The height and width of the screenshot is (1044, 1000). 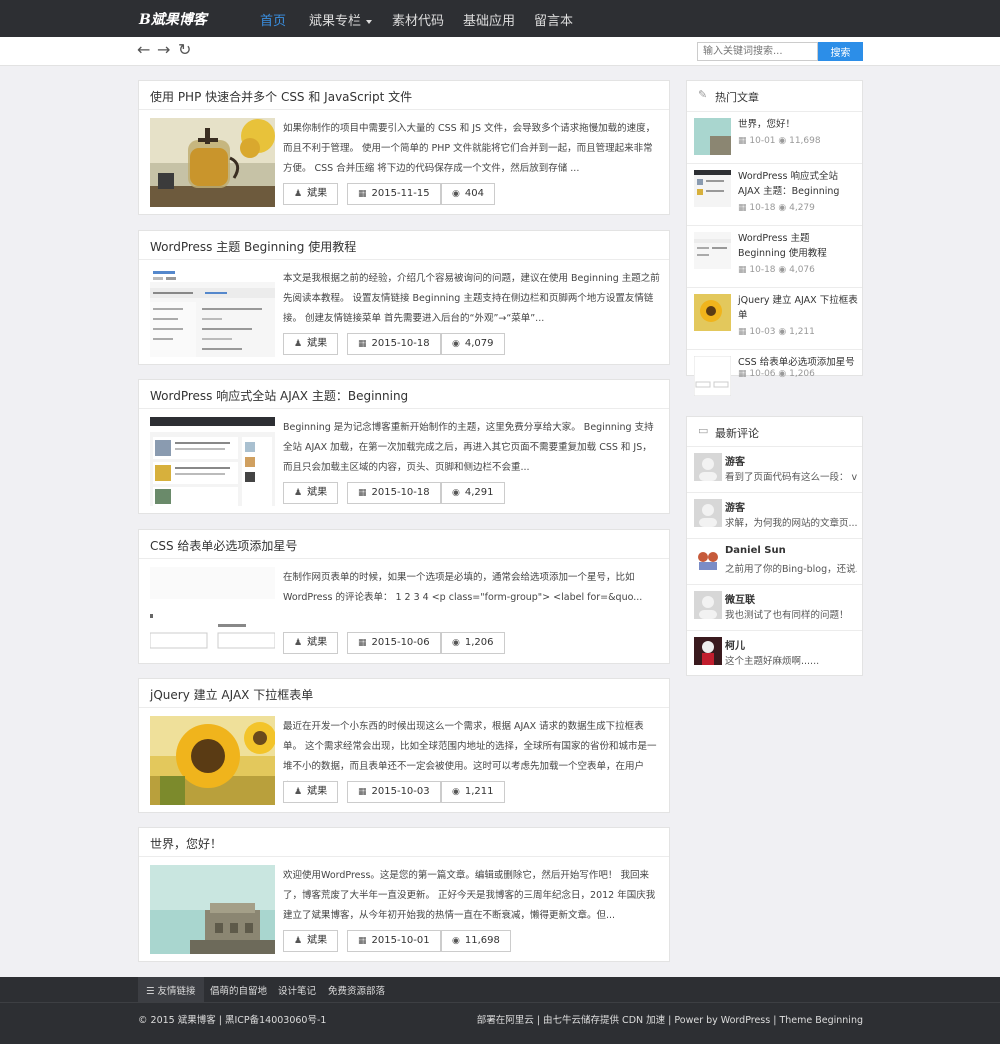 What do you see at coordinates (231, 694) in the screenshot?
I see `post-title: jQuery 建立 AJAX 下拉框表单` at bounding box center [231, 694].